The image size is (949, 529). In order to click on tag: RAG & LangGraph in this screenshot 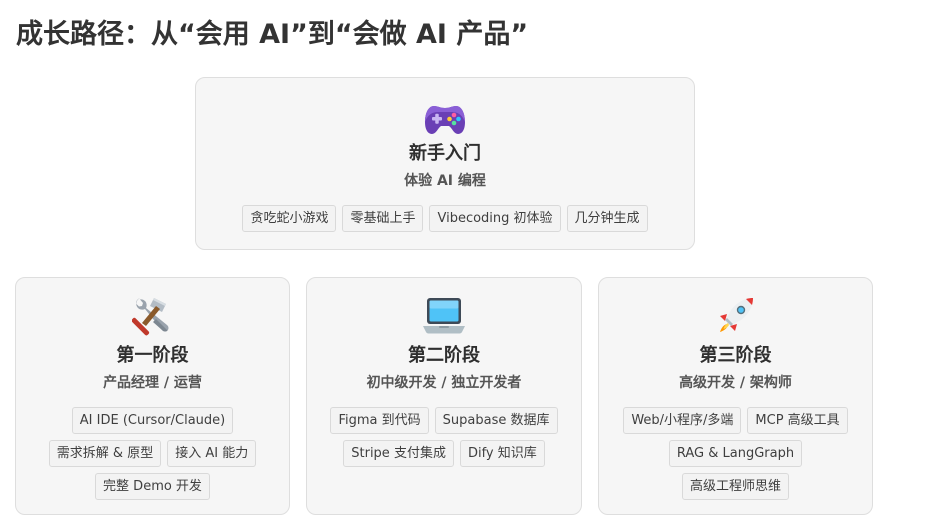, I will do `click(735, 453)`.